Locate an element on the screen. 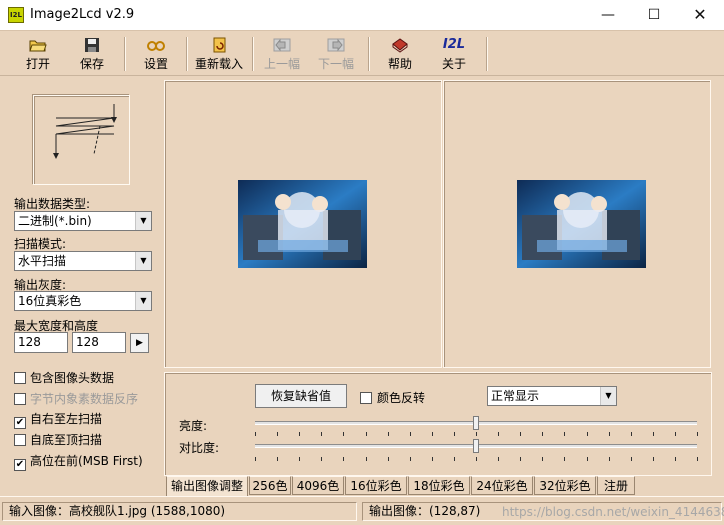 The height and width of the screenshot is (525, 724). contrast-ticks is located at coordinates (476, 459).